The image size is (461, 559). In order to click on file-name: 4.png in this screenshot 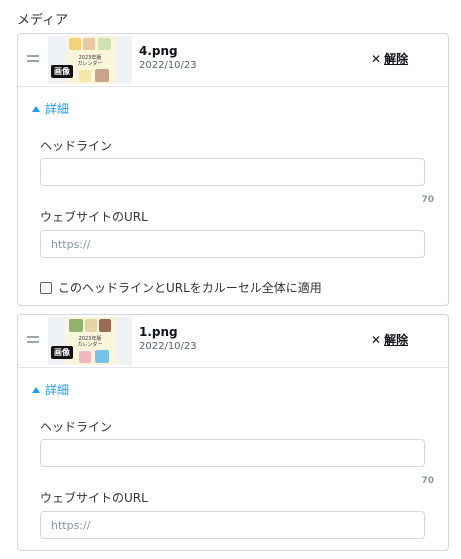, I will do `click(158, 51)`.